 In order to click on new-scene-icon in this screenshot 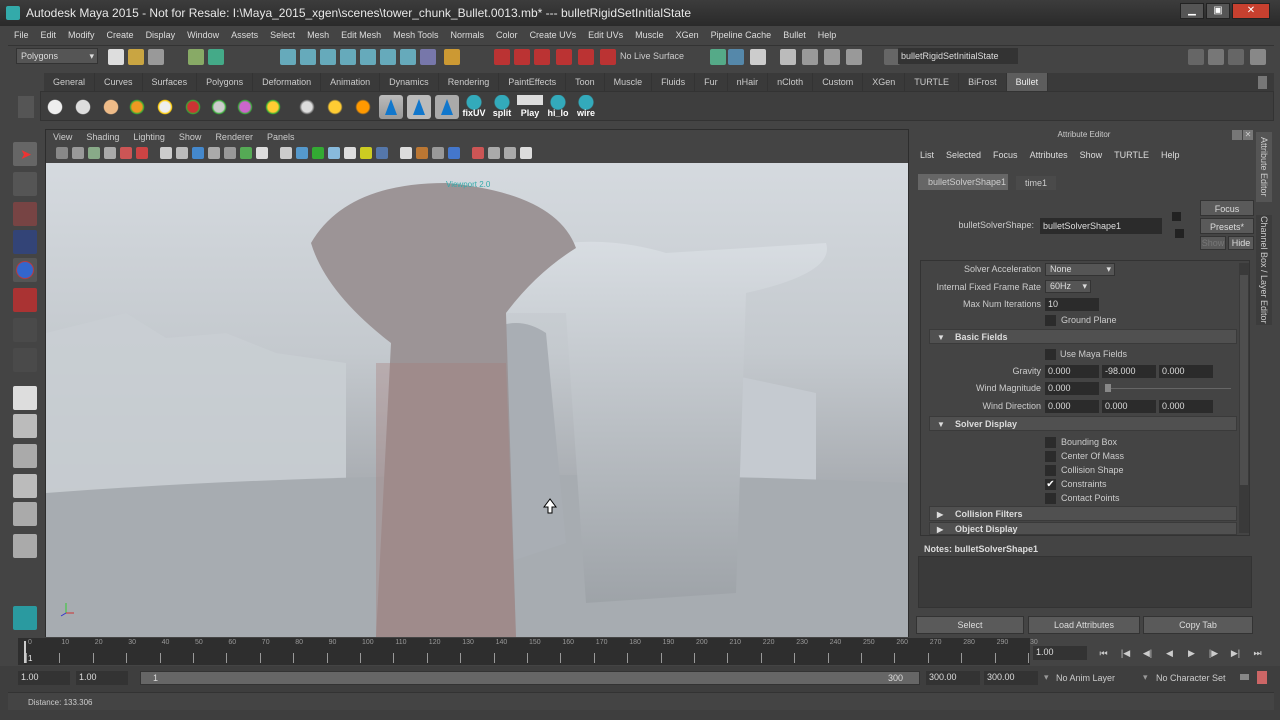, I will do `click(116, 57)`.